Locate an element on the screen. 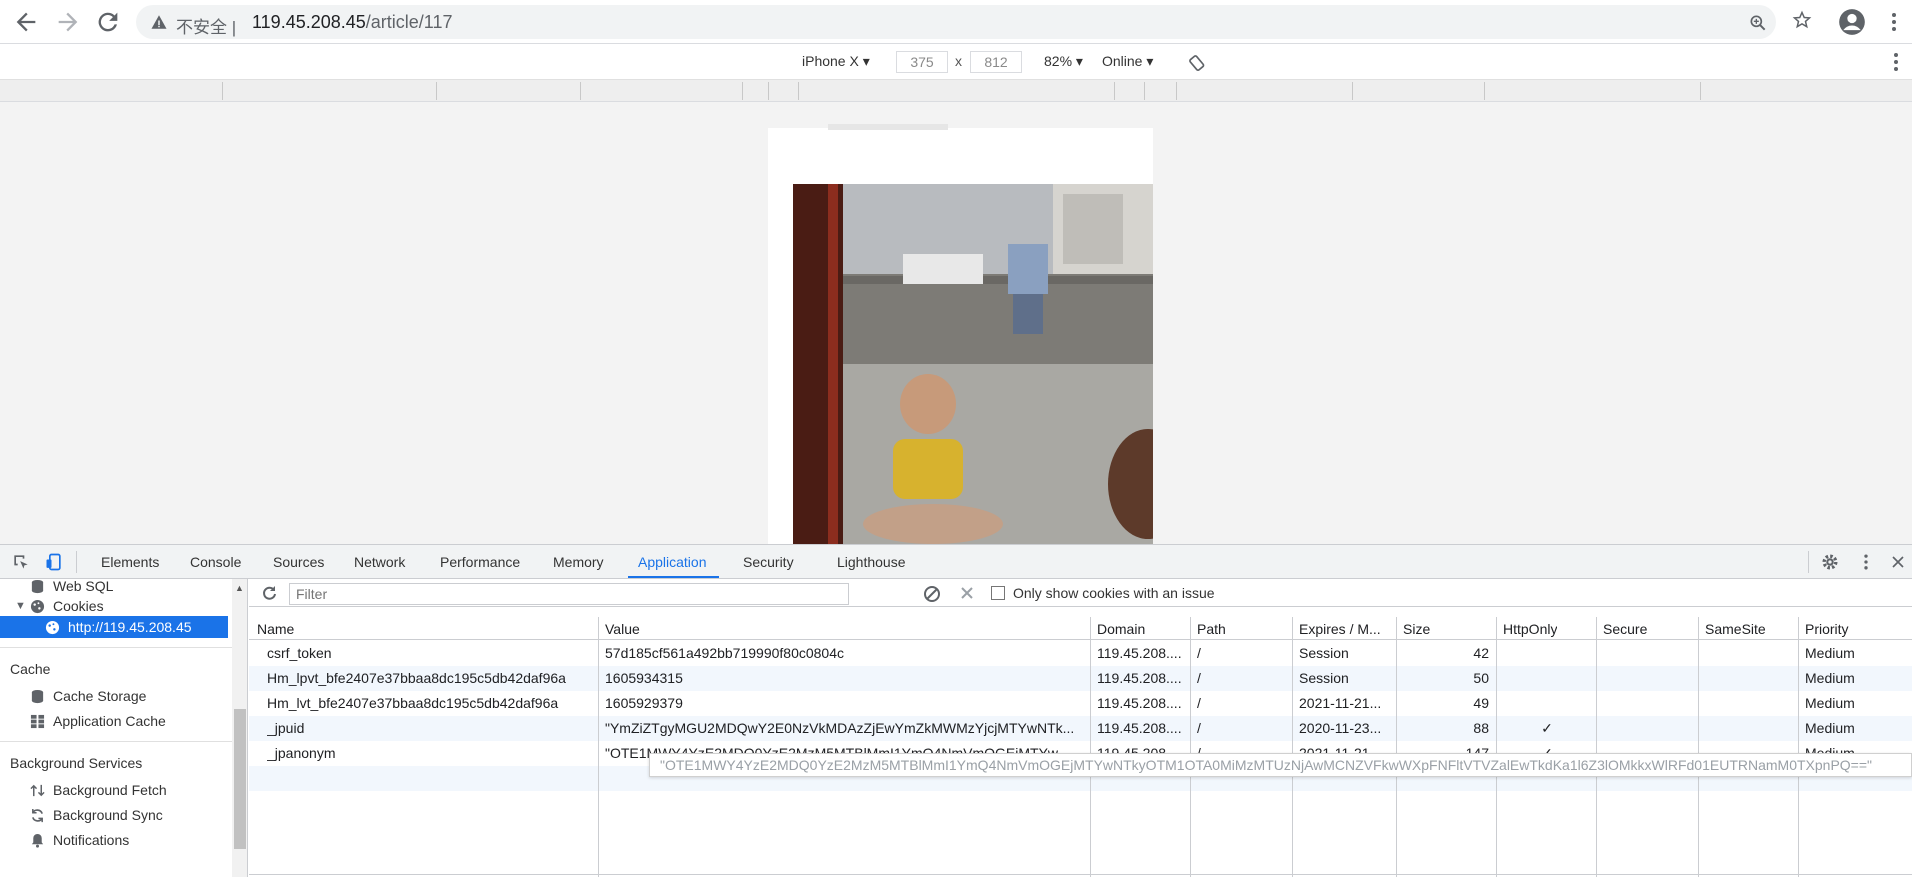 This screenshot has width=1912, height=877. tab-sources: Sources is located at coordinates (298, 562).